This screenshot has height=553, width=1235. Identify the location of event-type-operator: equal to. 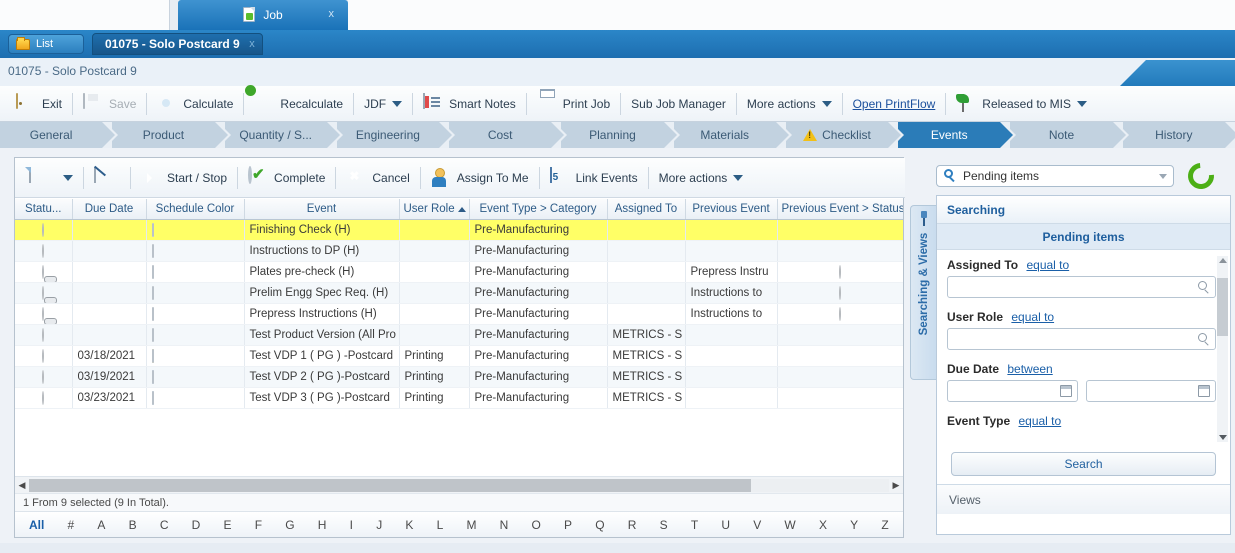
(1039, 421).